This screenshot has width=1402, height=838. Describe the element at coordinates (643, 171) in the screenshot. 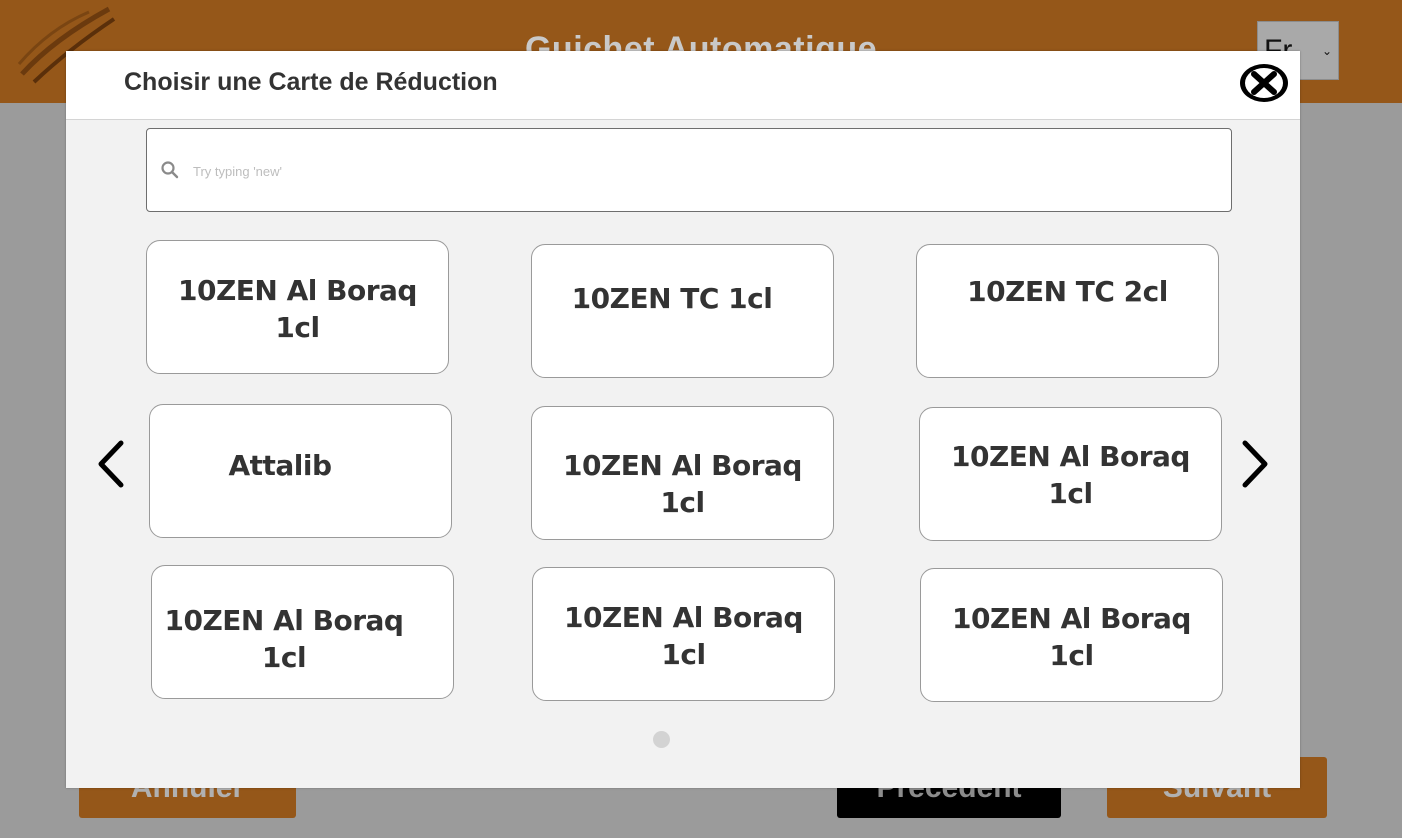

I see `search-input` at that location.